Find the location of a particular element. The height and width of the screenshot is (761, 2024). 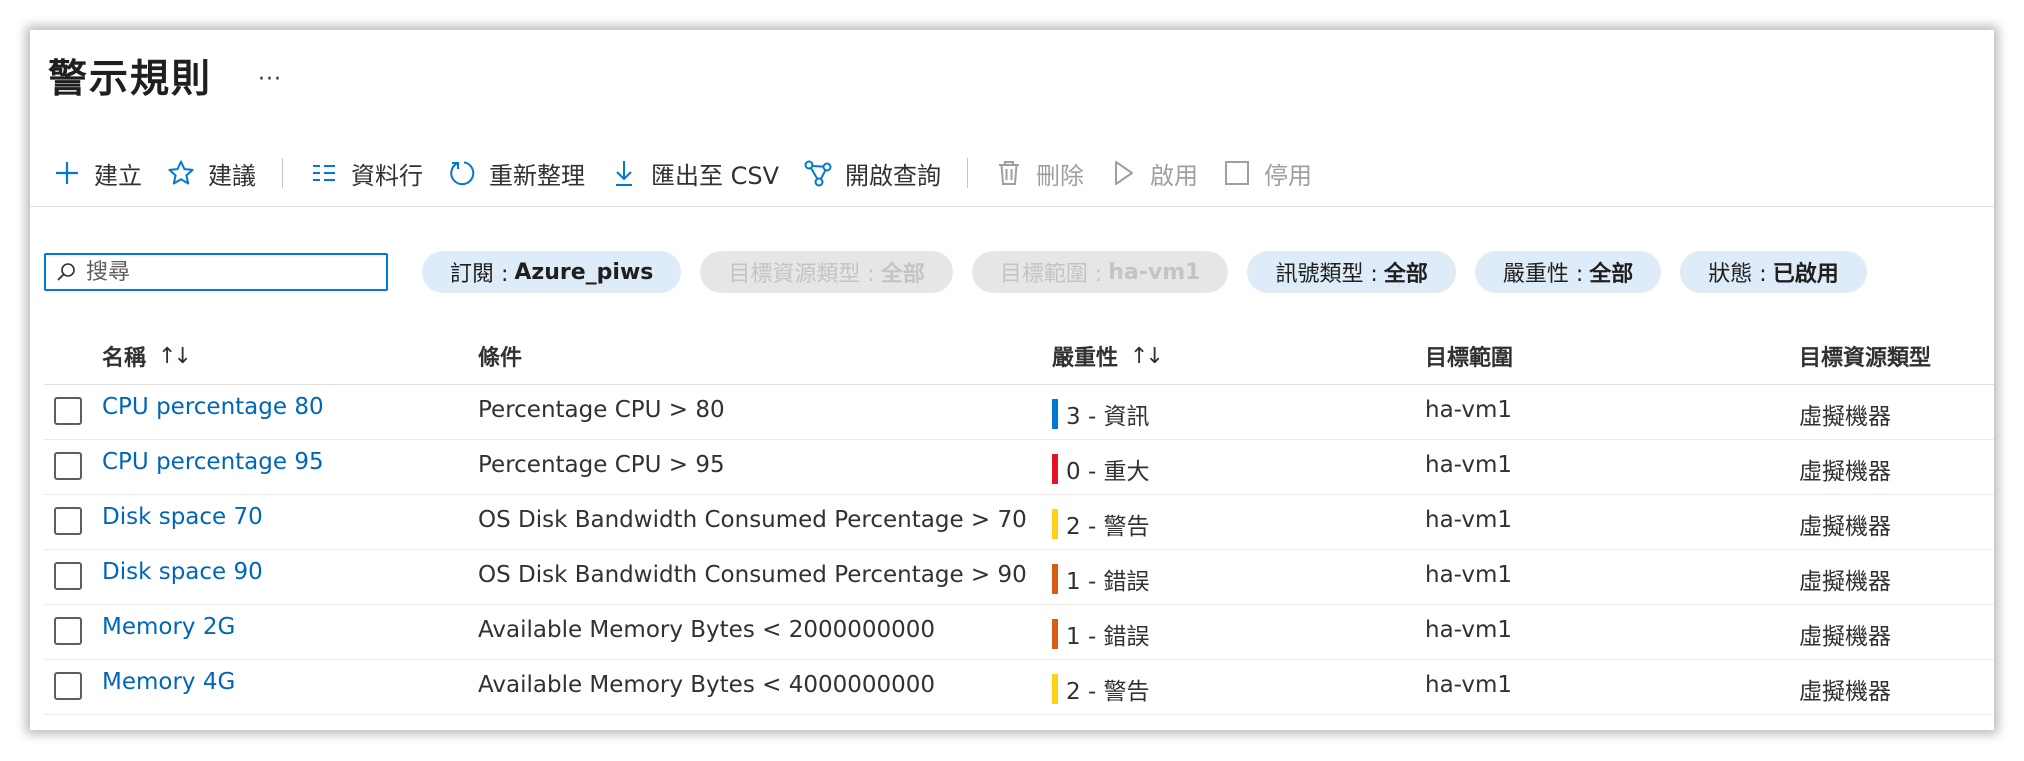

toolbar-separator is located at coordinates (282, 173).